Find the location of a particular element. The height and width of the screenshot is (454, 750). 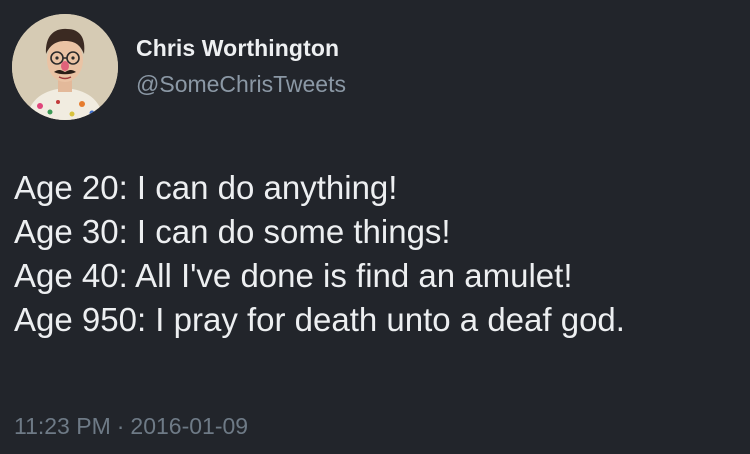

tweet-author: Chris Worthington @SomeChrisTweets is located at coordinates (241, 66).